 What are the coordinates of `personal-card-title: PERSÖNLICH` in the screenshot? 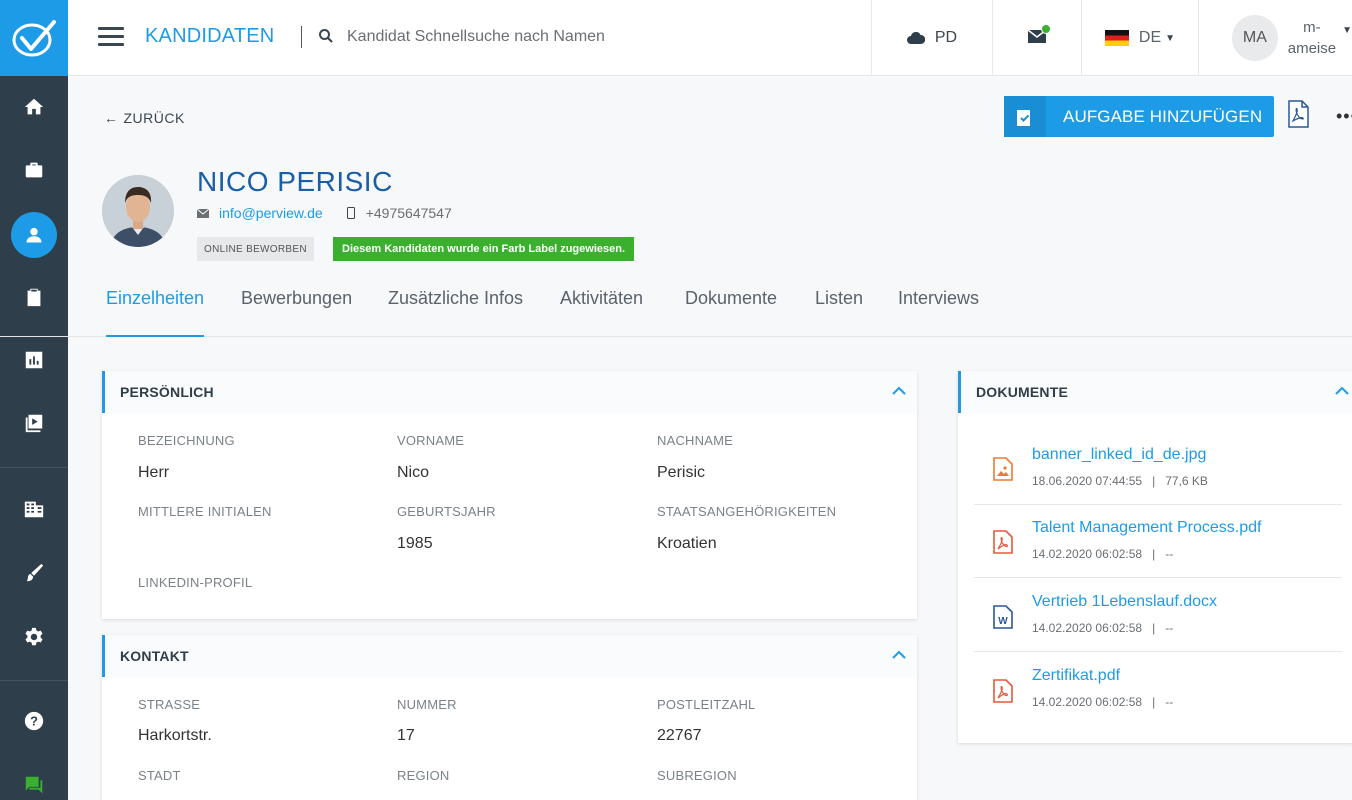 It's located at (167, 392).